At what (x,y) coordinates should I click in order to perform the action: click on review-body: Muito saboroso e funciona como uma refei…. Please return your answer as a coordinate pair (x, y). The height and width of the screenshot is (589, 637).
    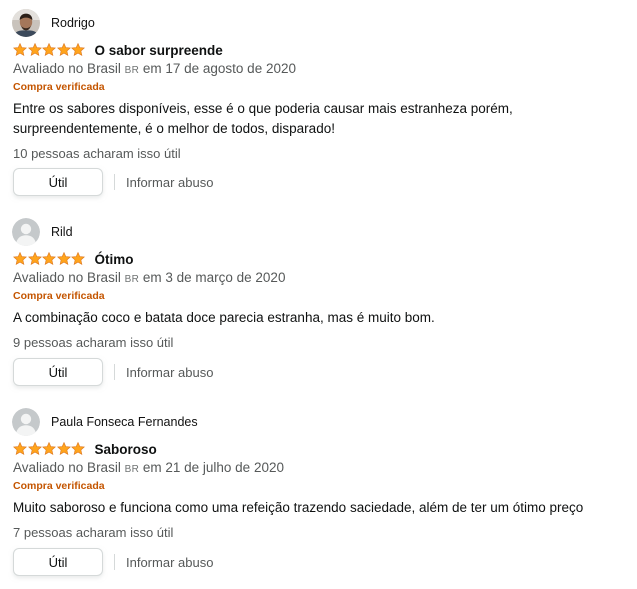
    Looking at the image, I should click on (298, 507).